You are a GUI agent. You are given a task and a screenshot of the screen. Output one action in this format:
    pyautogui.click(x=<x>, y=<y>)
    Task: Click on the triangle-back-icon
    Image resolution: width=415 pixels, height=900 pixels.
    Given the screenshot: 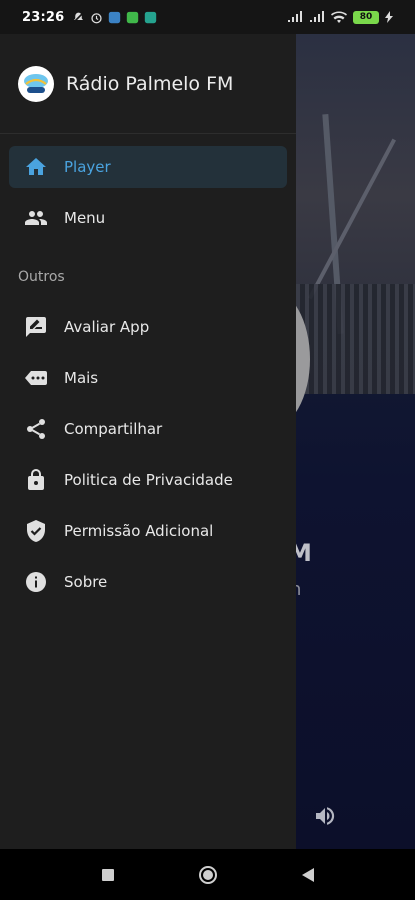 What is the action you would take?
    pyautogui.click(x=307, y=874)
    